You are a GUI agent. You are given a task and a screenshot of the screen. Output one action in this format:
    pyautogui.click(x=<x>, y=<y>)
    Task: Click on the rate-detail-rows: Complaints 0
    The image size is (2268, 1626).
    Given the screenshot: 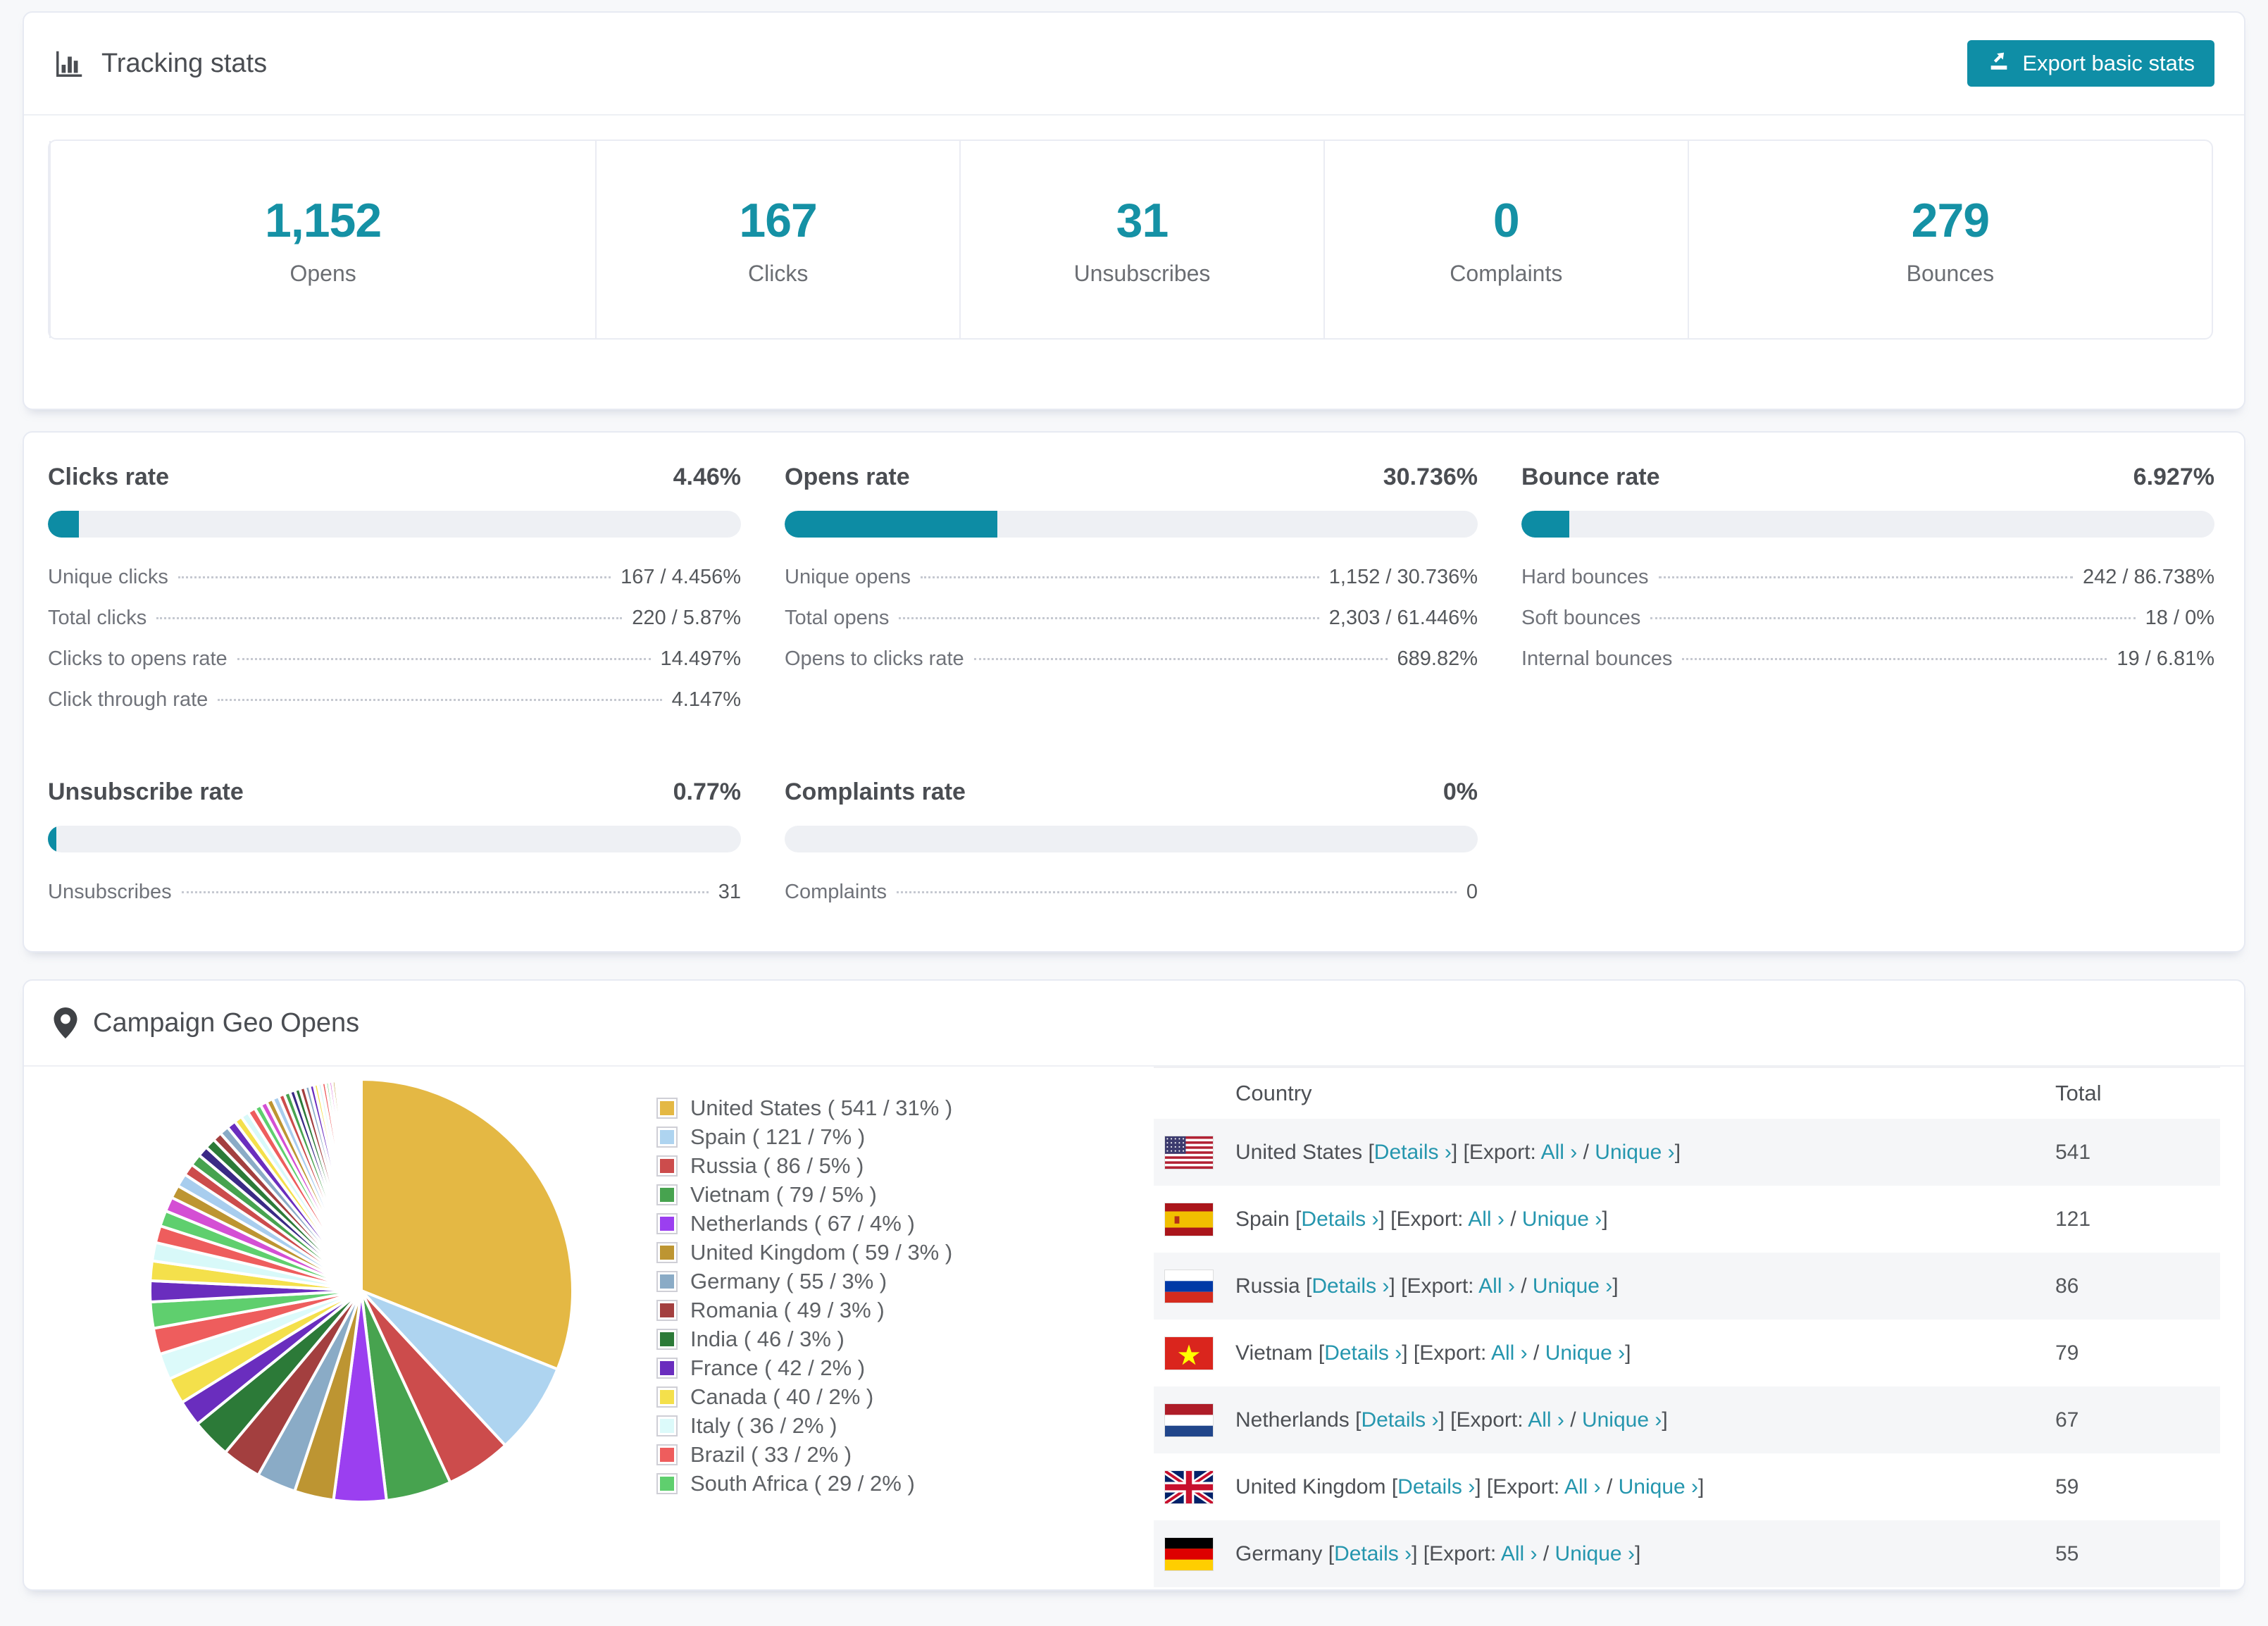 What is the action you would take?
    pyautogui.click(x=1132, y=901)
    